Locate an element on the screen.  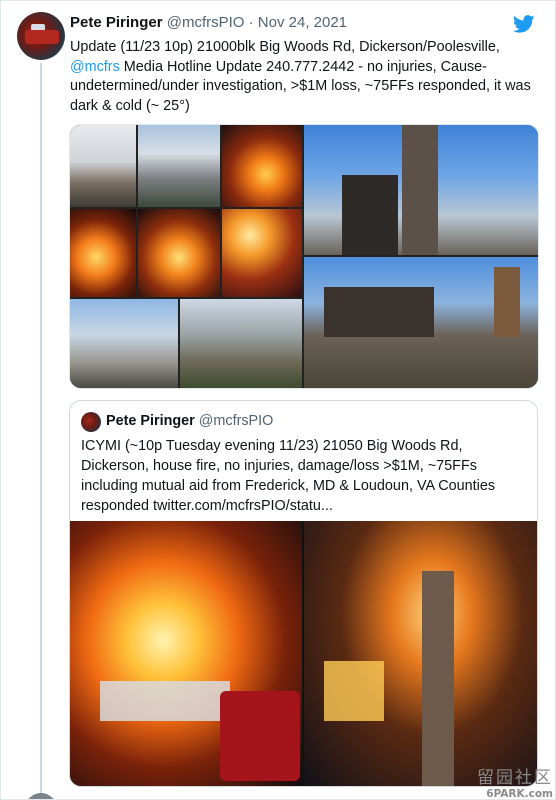
tweet-header: Pete Piringer @mcfrsPIO · Nov 24, 2021 is located at coordinates (208, 24).